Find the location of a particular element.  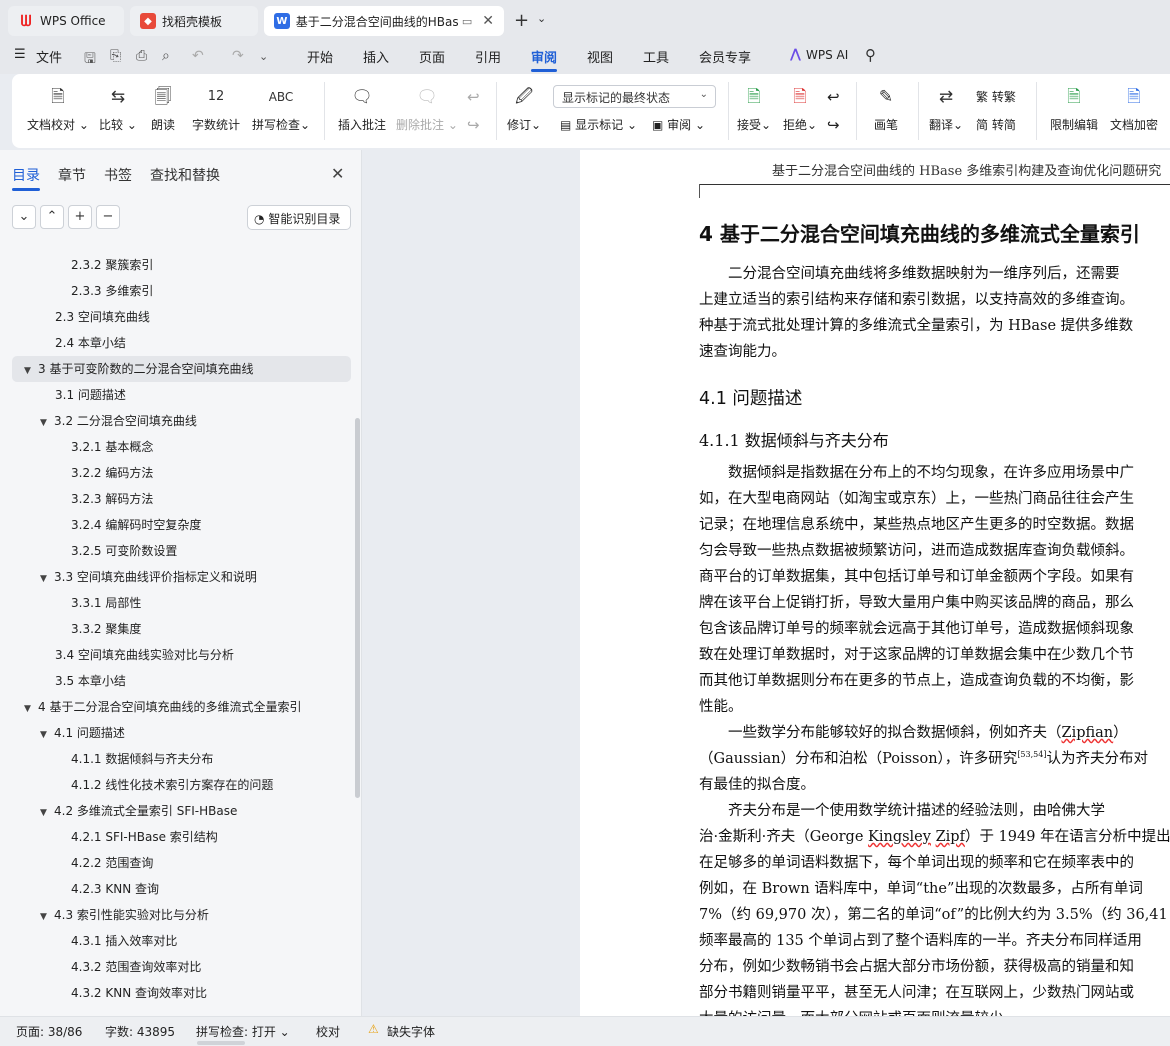

to-traditional-button: 繁 转繁 is located at coordinates (996, 96).